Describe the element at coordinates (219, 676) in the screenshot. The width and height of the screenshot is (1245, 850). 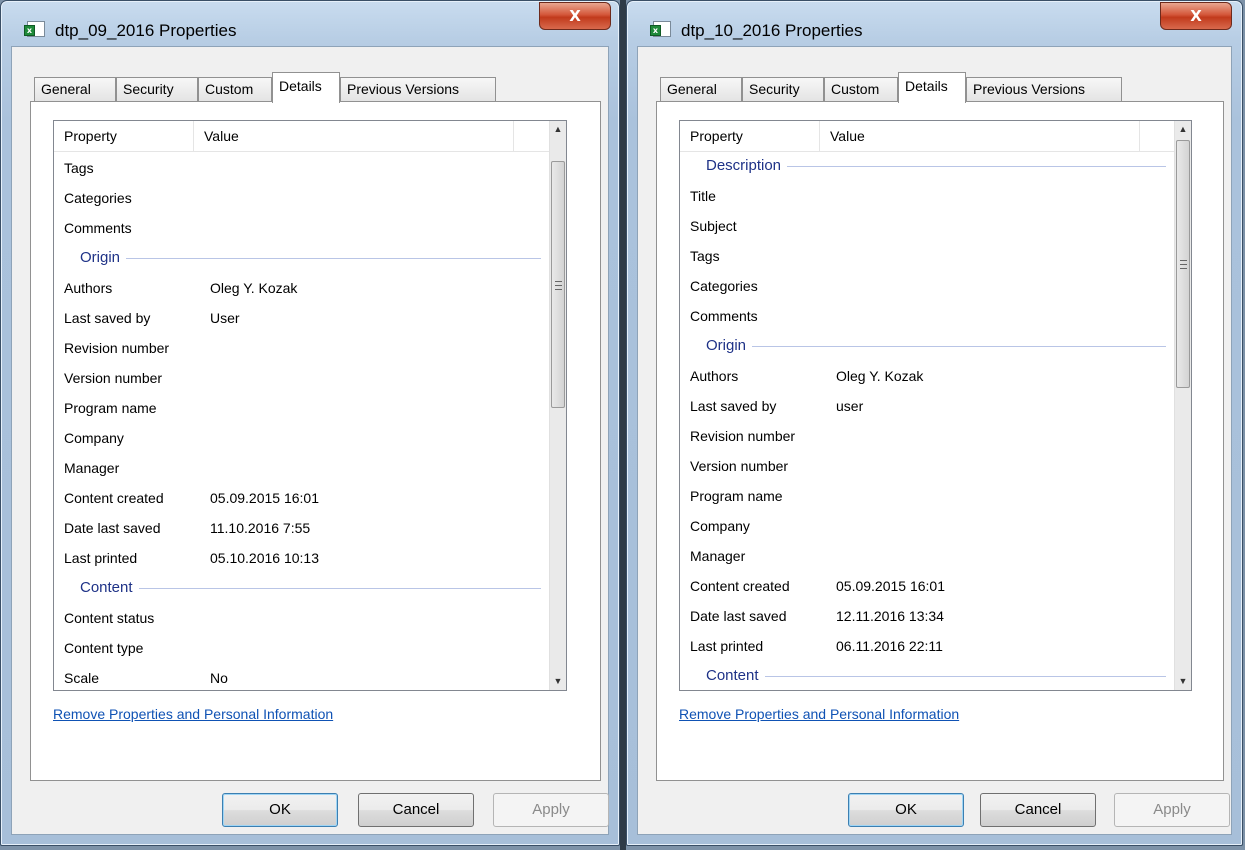
I see `property-value: No` at that location.